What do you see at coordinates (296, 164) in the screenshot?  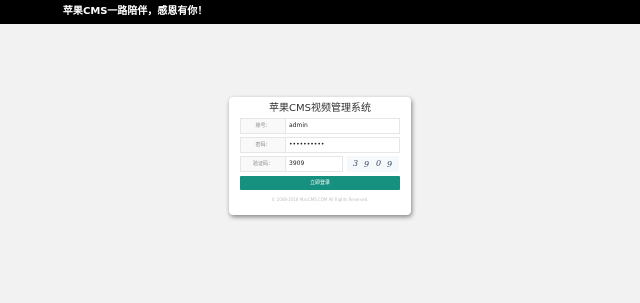 I see `captcha-input: 3909` at bounding box center [296, 164].